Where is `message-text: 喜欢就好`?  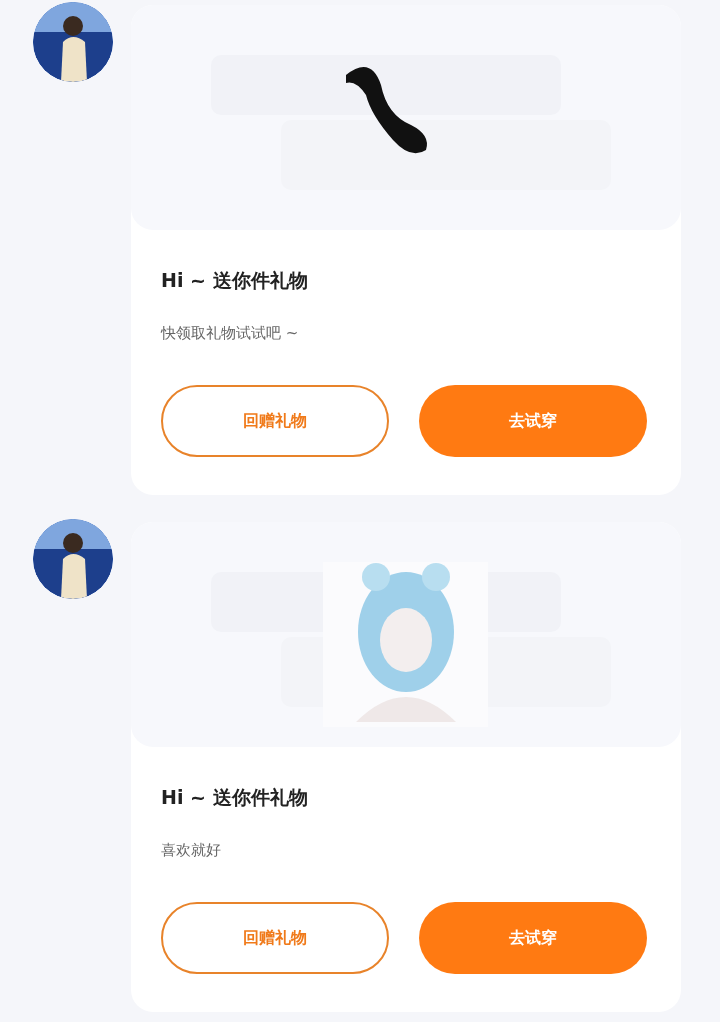 message-text: 喜欢就好 is located at coordinates (191, 850).